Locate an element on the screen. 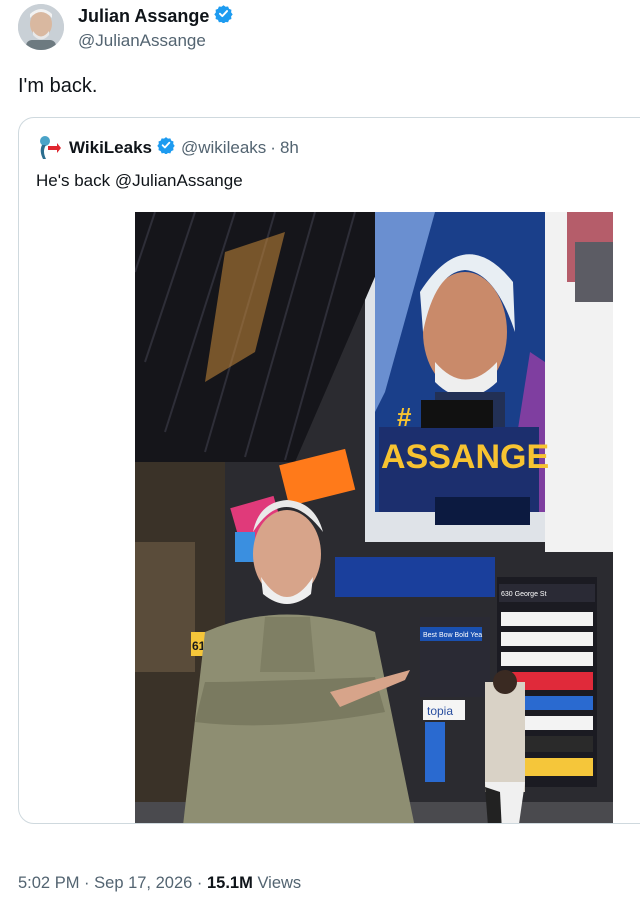 The width and height of the screenshot is (640, 909). tweet-author: Julian Assange @JulianAssange is located at coordinates (126, 28).